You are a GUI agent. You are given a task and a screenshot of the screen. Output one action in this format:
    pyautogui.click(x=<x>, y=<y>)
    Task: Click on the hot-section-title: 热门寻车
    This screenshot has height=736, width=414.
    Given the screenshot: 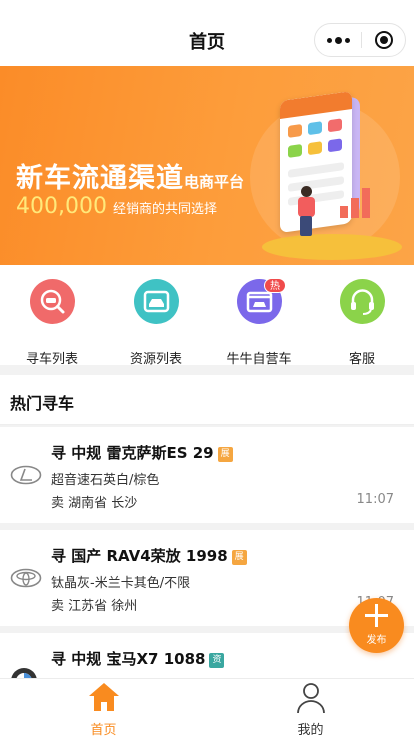 What is the action you would take?
    pyautogui.click(x=42, y=403)
    